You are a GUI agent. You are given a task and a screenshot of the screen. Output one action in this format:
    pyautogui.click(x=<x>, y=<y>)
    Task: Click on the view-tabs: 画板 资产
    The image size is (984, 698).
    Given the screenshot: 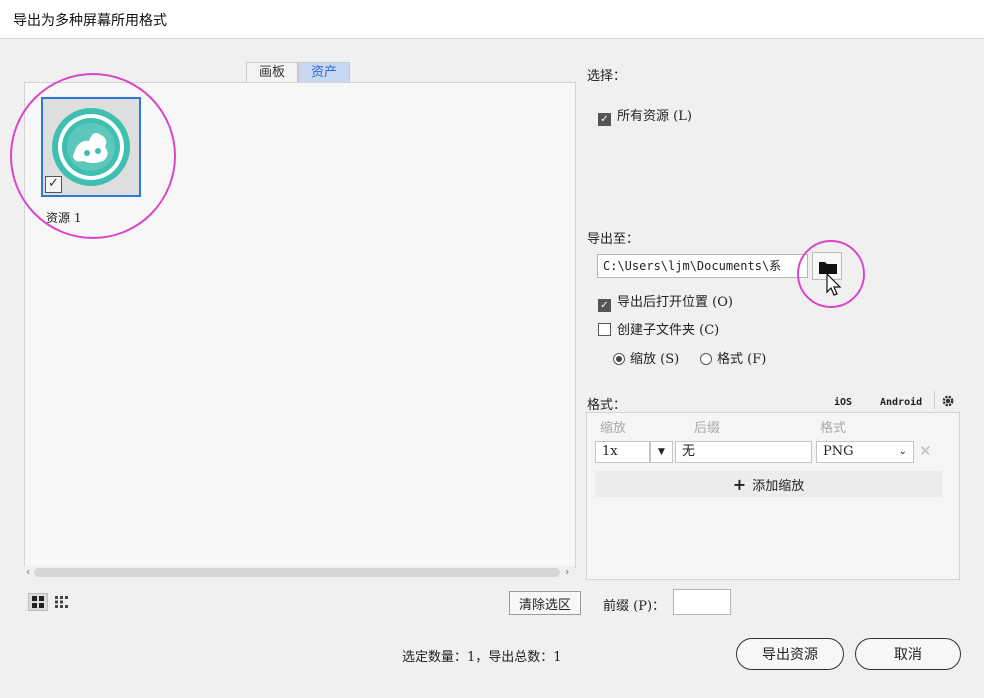 What is the action you would take?
    pyautogui.click(x=298, y=72)
    